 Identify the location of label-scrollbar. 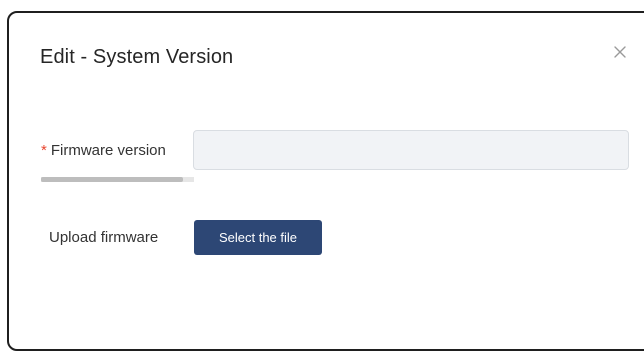
(117, 179).